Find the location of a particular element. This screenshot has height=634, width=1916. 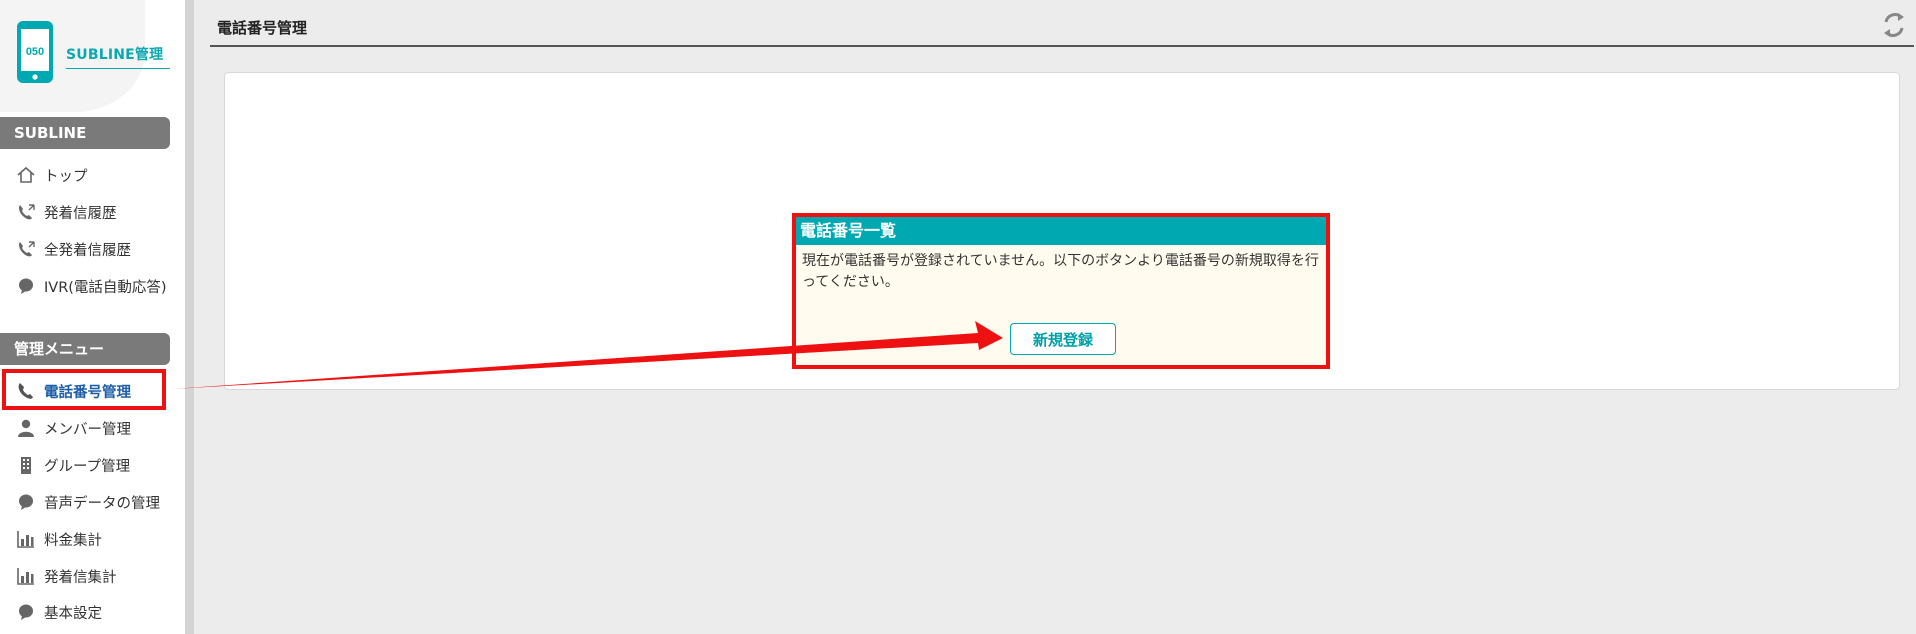

page-title: 電話番号管理 is located at coordinates (262, 28).